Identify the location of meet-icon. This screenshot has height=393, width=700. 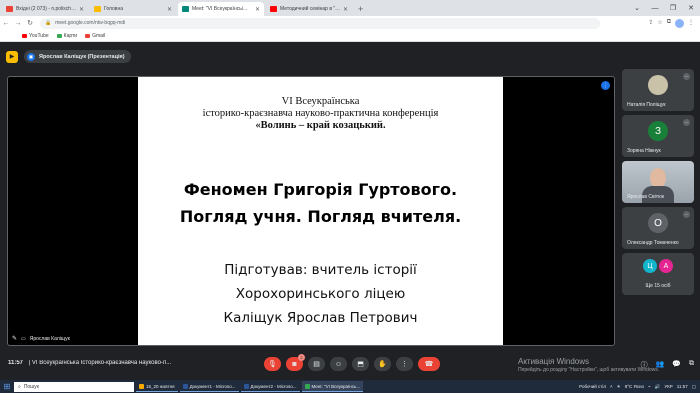
(185, 9).